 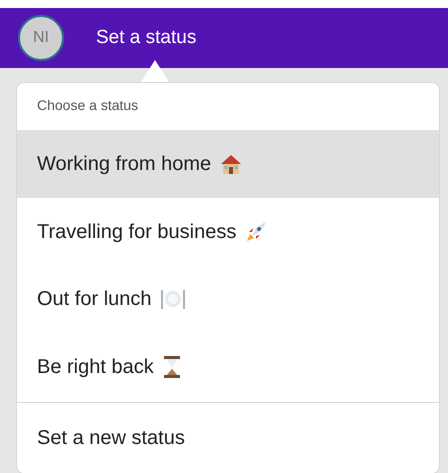 What do you see at coordinates (94, 299) in the screenshot?
I see `status-label: Out for lunch` at bounding box center [94, 299].